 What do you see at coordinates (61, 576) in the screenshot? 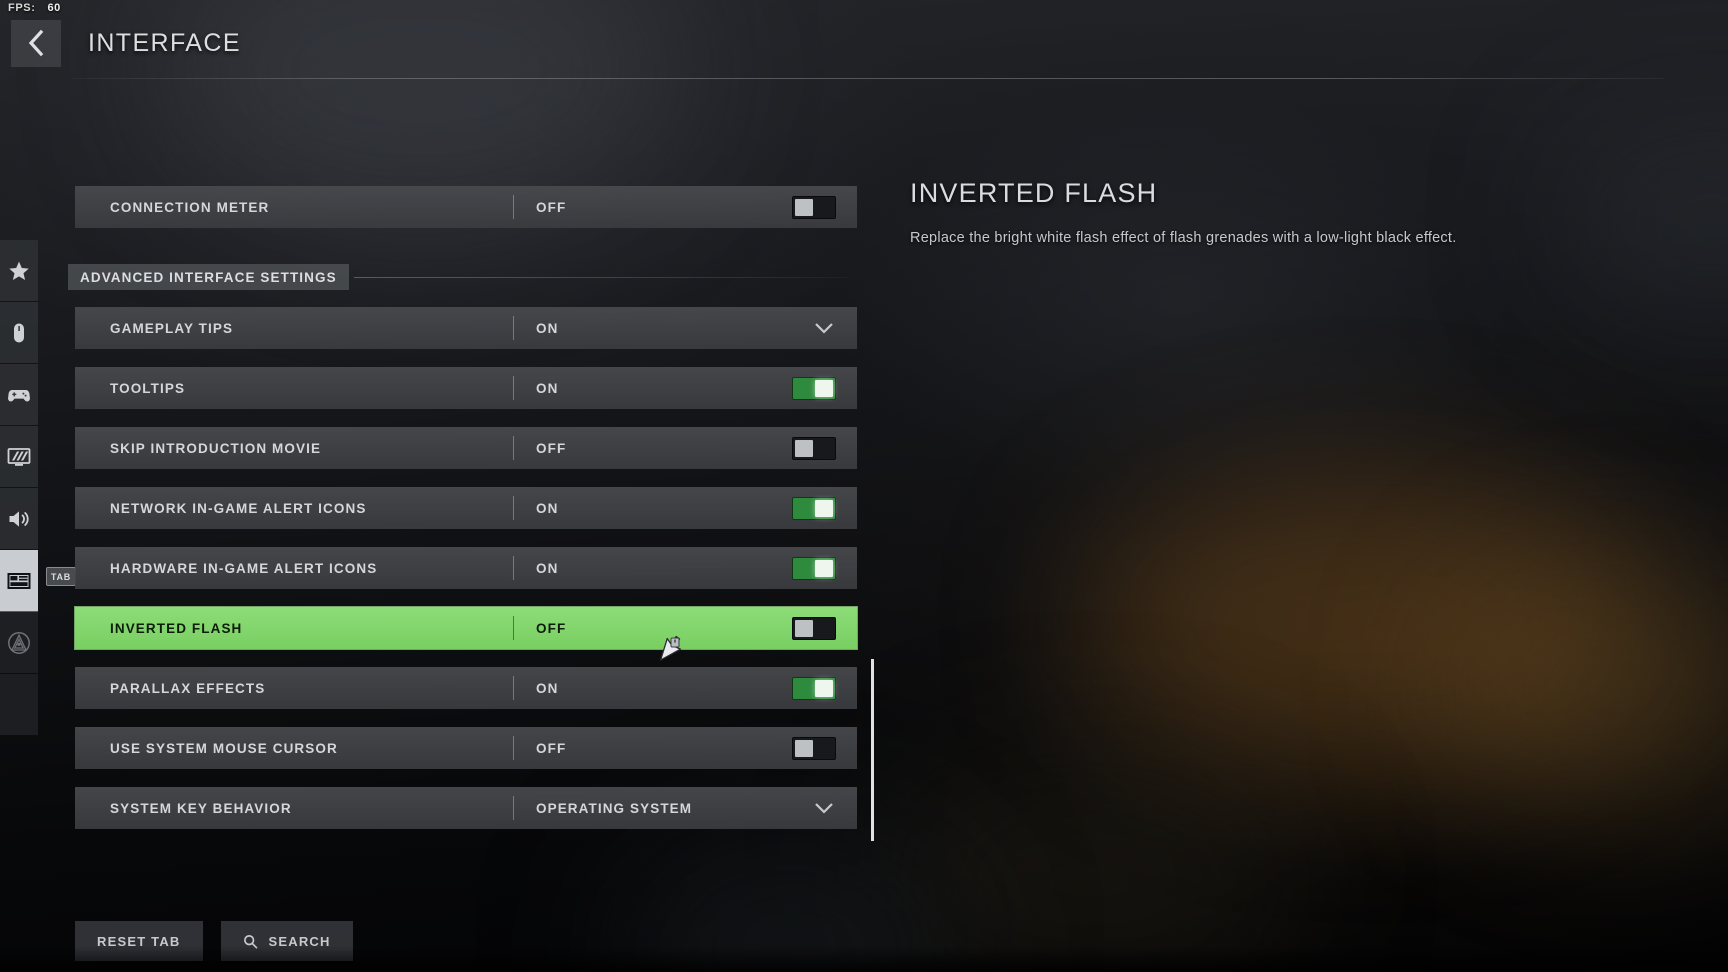
I see `tab-keybind-hint: TAB` at bounding box center [61, 576].